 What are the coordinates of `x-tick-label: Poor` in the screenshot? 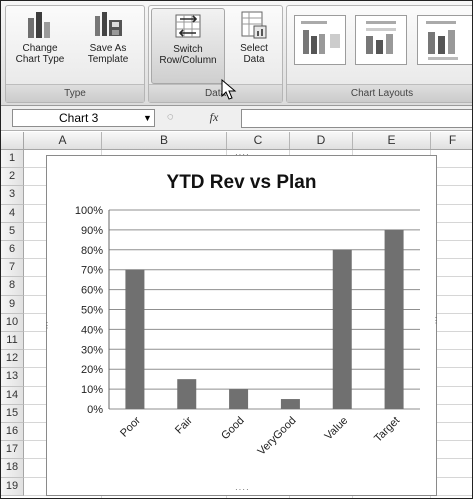 It's located at (130, 426).